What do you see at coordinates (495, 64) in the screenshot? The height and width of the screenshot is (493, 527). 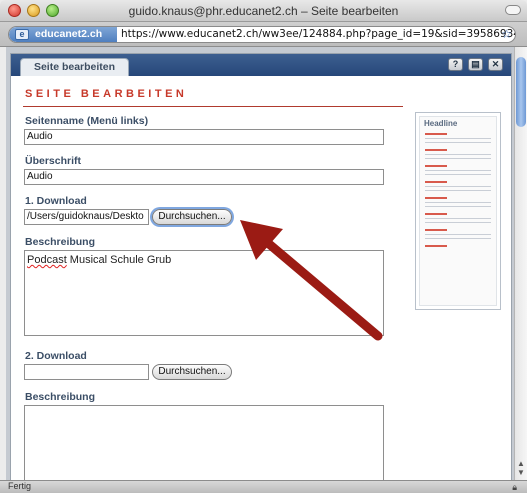 I see `close-icon: ✕` at bounding box center [495, 64].